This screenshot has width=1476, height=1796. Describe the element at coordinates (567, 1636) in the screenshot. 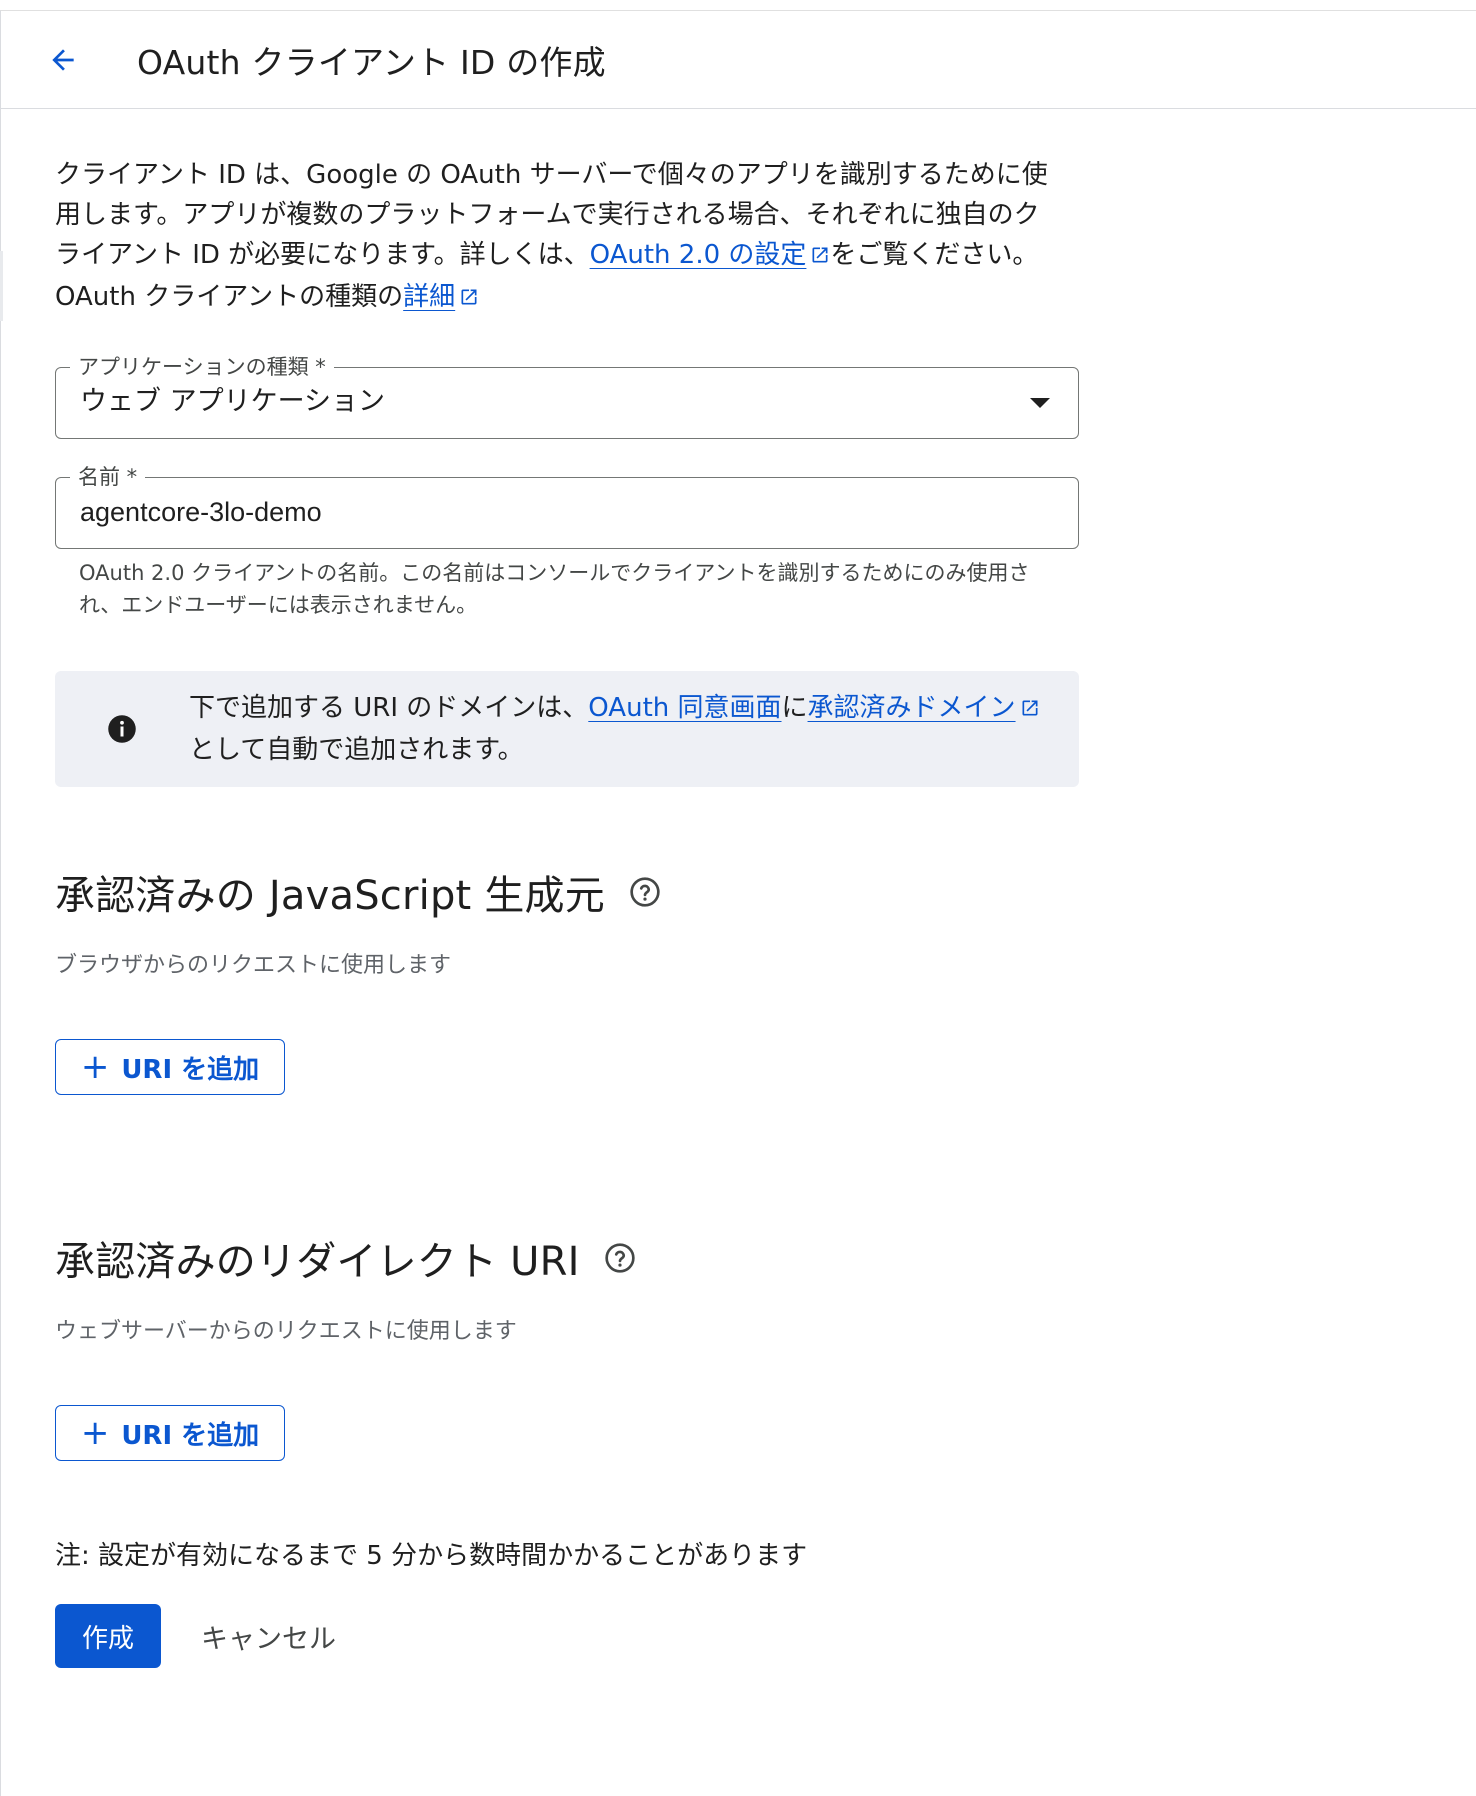

I see `form-actions: 作成 キャンセル` at that location.